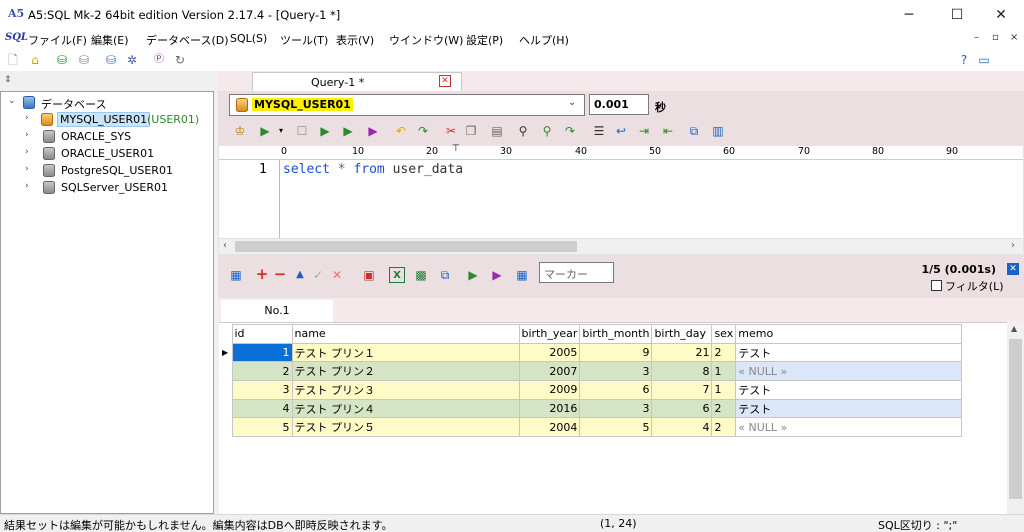 Image resolution: width=1024 pixels, height=532 pixels. I want to click on cell-birth-year: 2016, so click(549, 408).